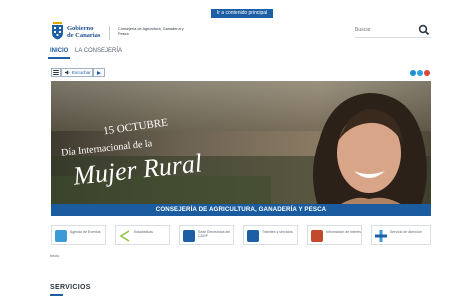 The height and width of the screenshot is (307, 462). What do you see at coordinates (61, 236) in the screenshot?
I see `calendar-icon` at bounding box center [61, 236].